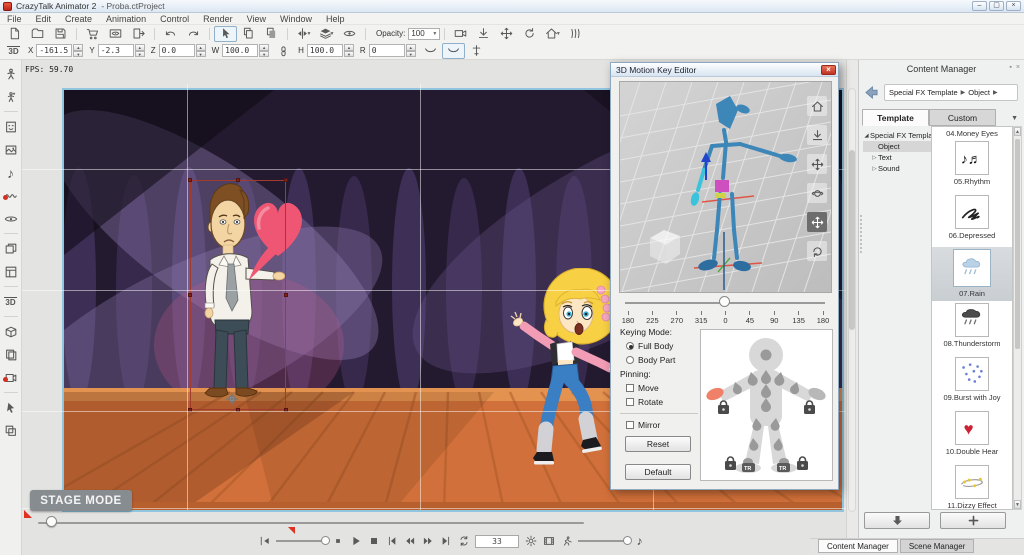  Describe the element at coordinates (325, 540) in the screenshot. I see `speed-slider-handle` at that location.